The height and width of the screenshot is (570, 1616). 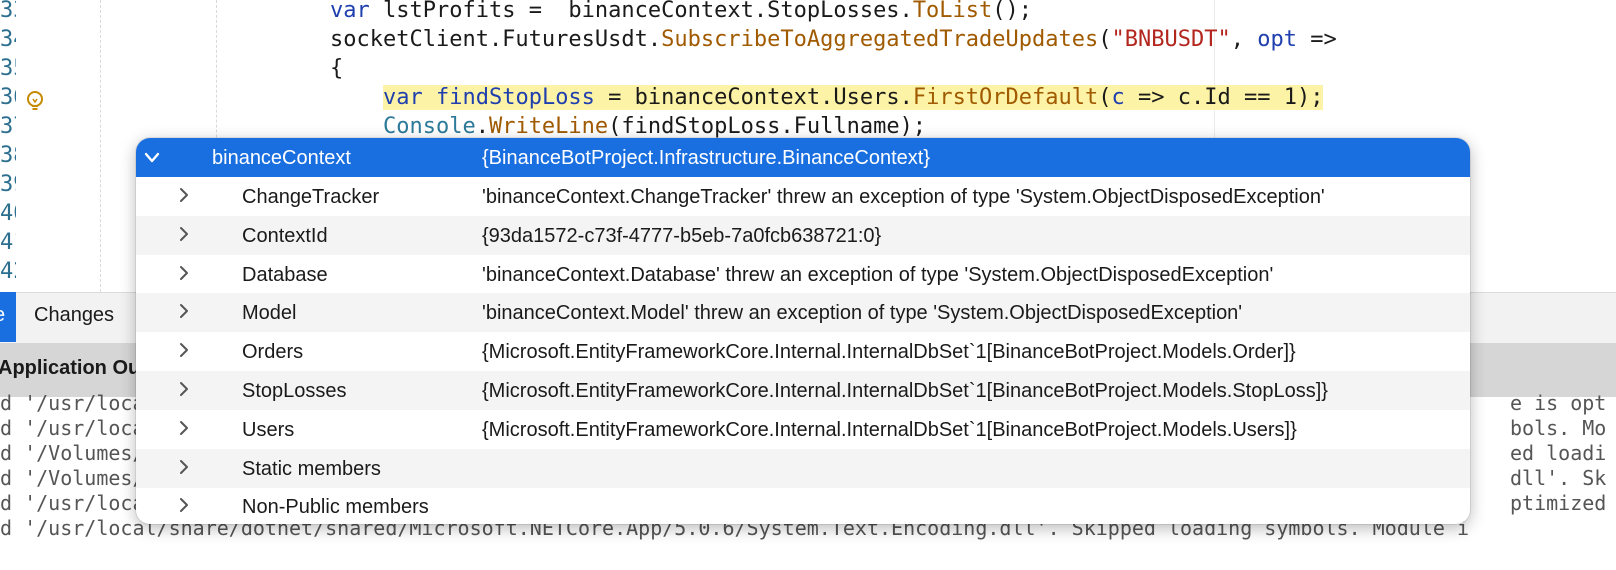 I want to click on line-number: 36, so click(x=8, y=97).